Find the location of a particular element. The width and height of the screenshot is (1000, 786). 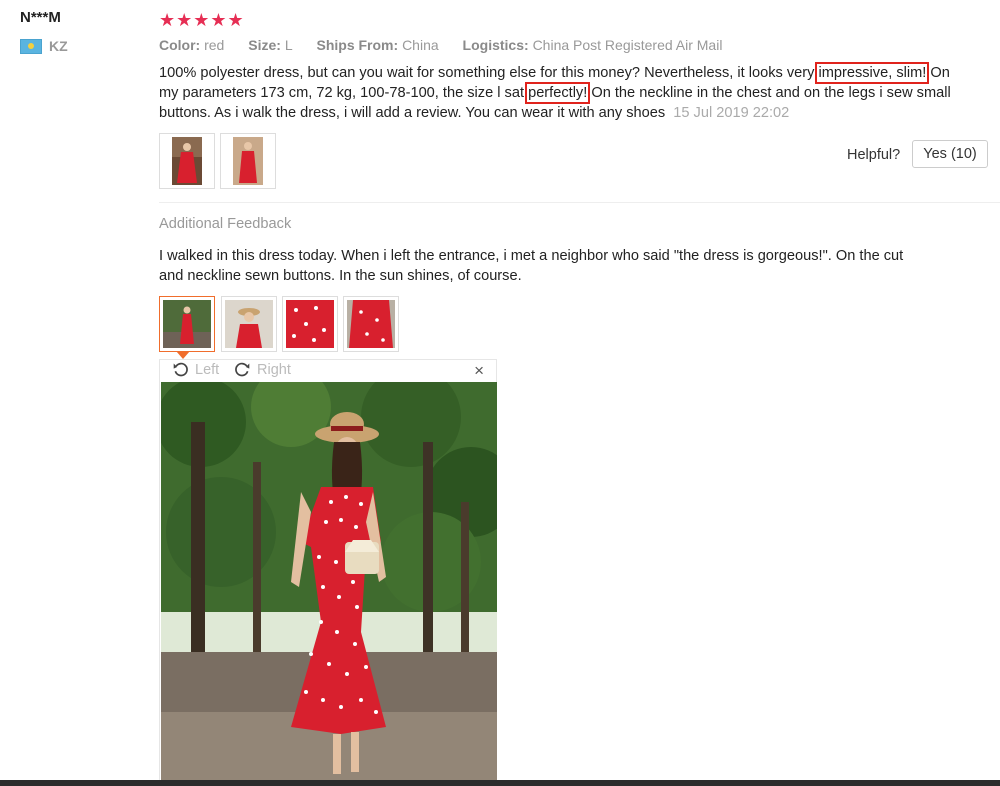

rating-stars: ★★★★★ is located at coordinates (202, 20).